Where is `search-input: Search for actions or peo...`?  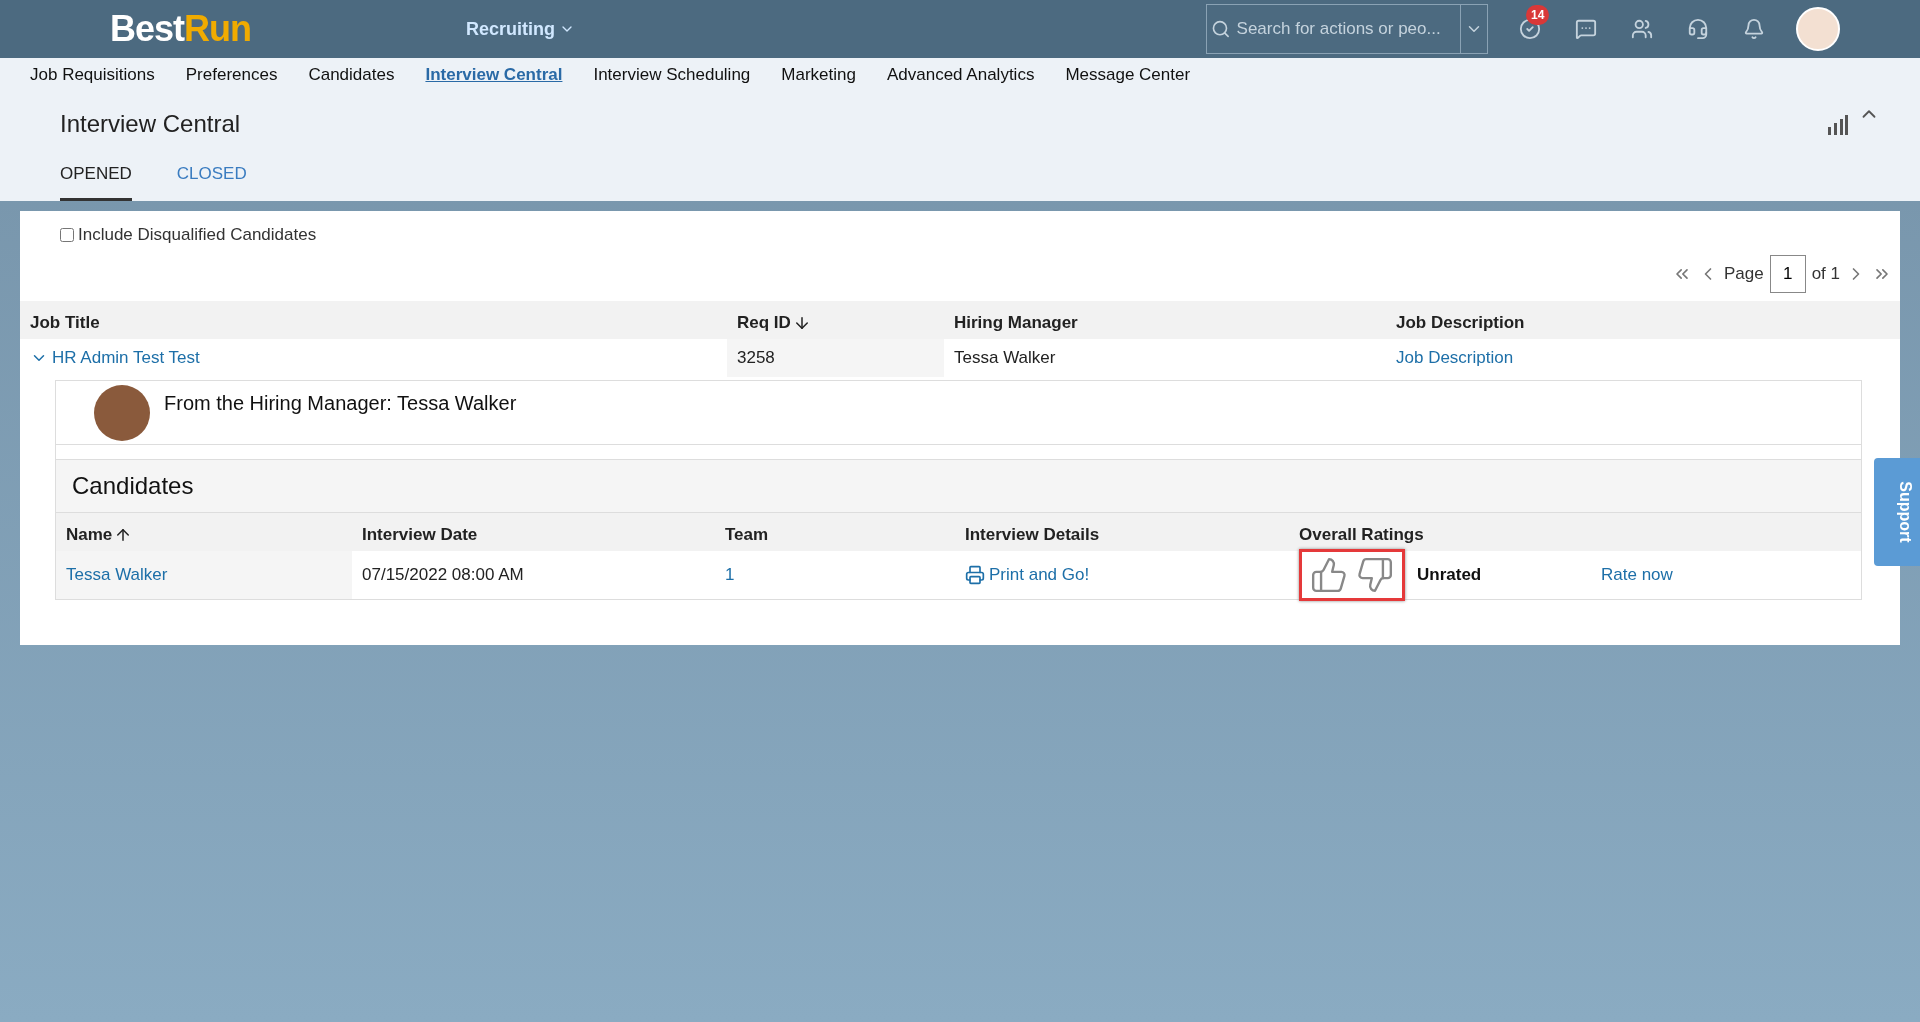
search-input: Search for actions or peo... is located at coordinates (1347, 29).